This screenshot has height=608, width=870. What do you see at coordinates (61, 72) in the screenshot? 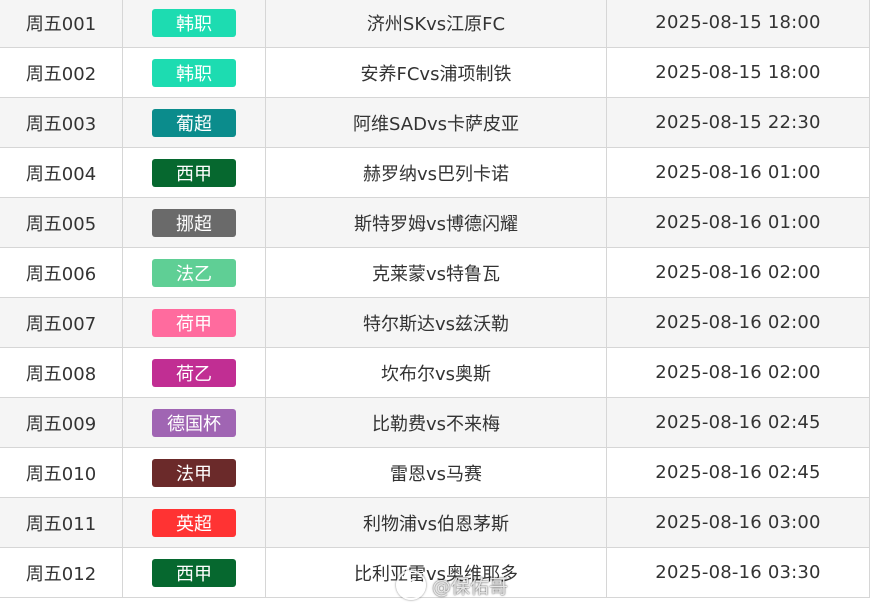
I see `match-id: 周五002` at bounding box center [61, 72].